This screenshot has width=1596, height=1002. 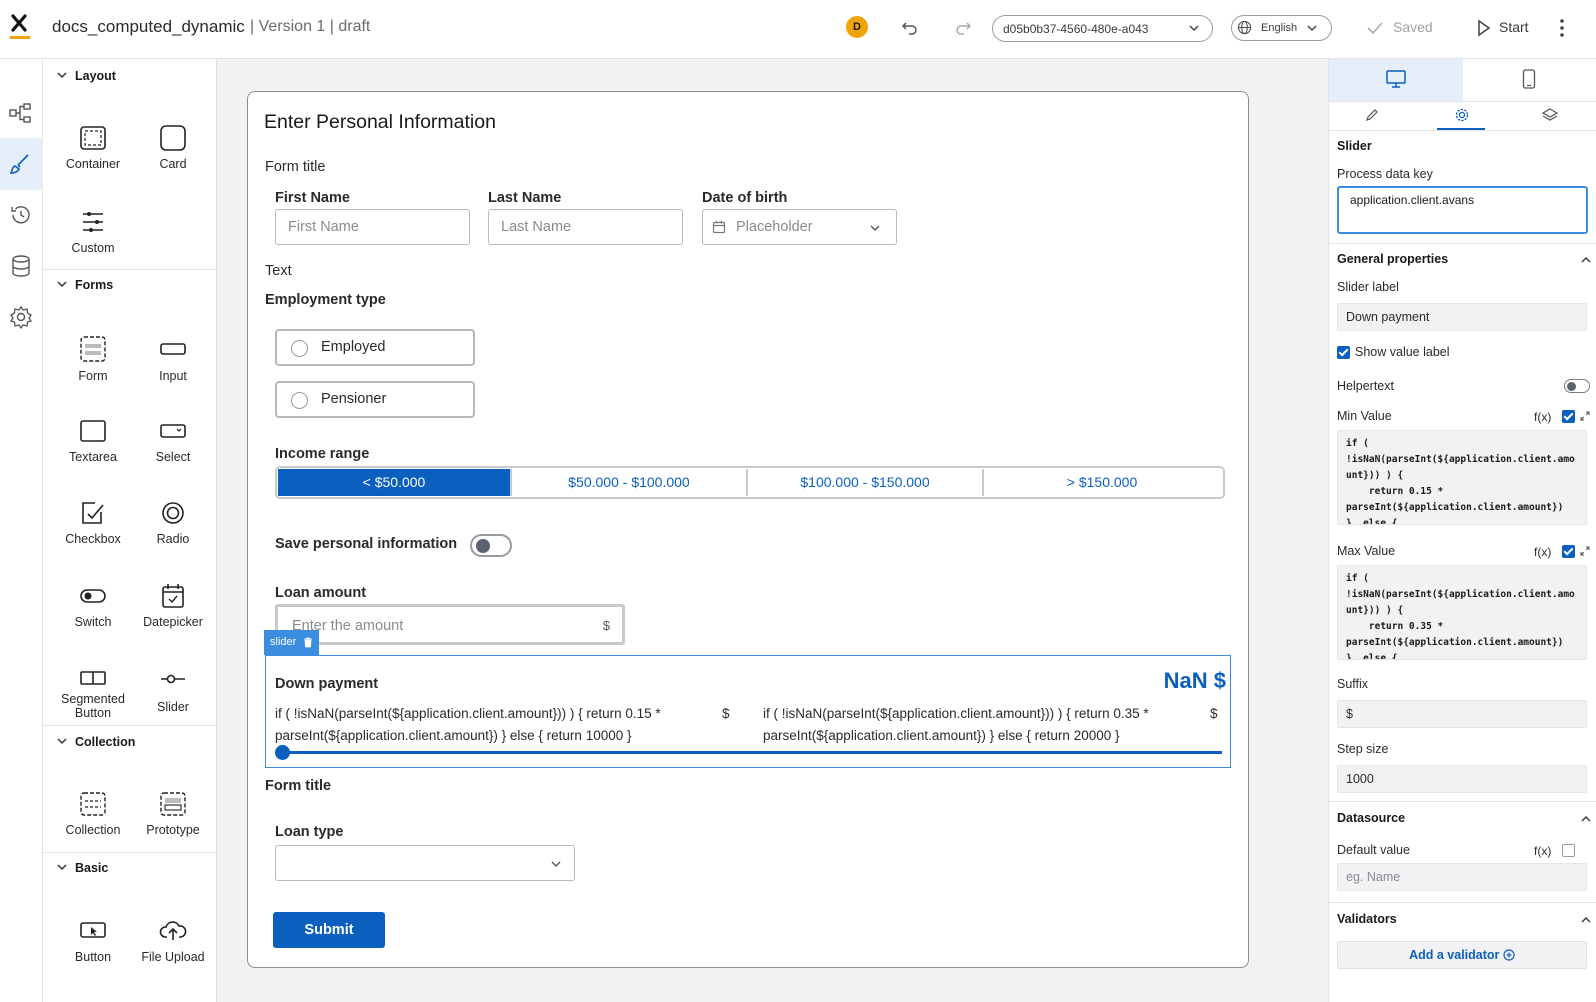 I want to click on trash-icon, so click(x=308, y=642).